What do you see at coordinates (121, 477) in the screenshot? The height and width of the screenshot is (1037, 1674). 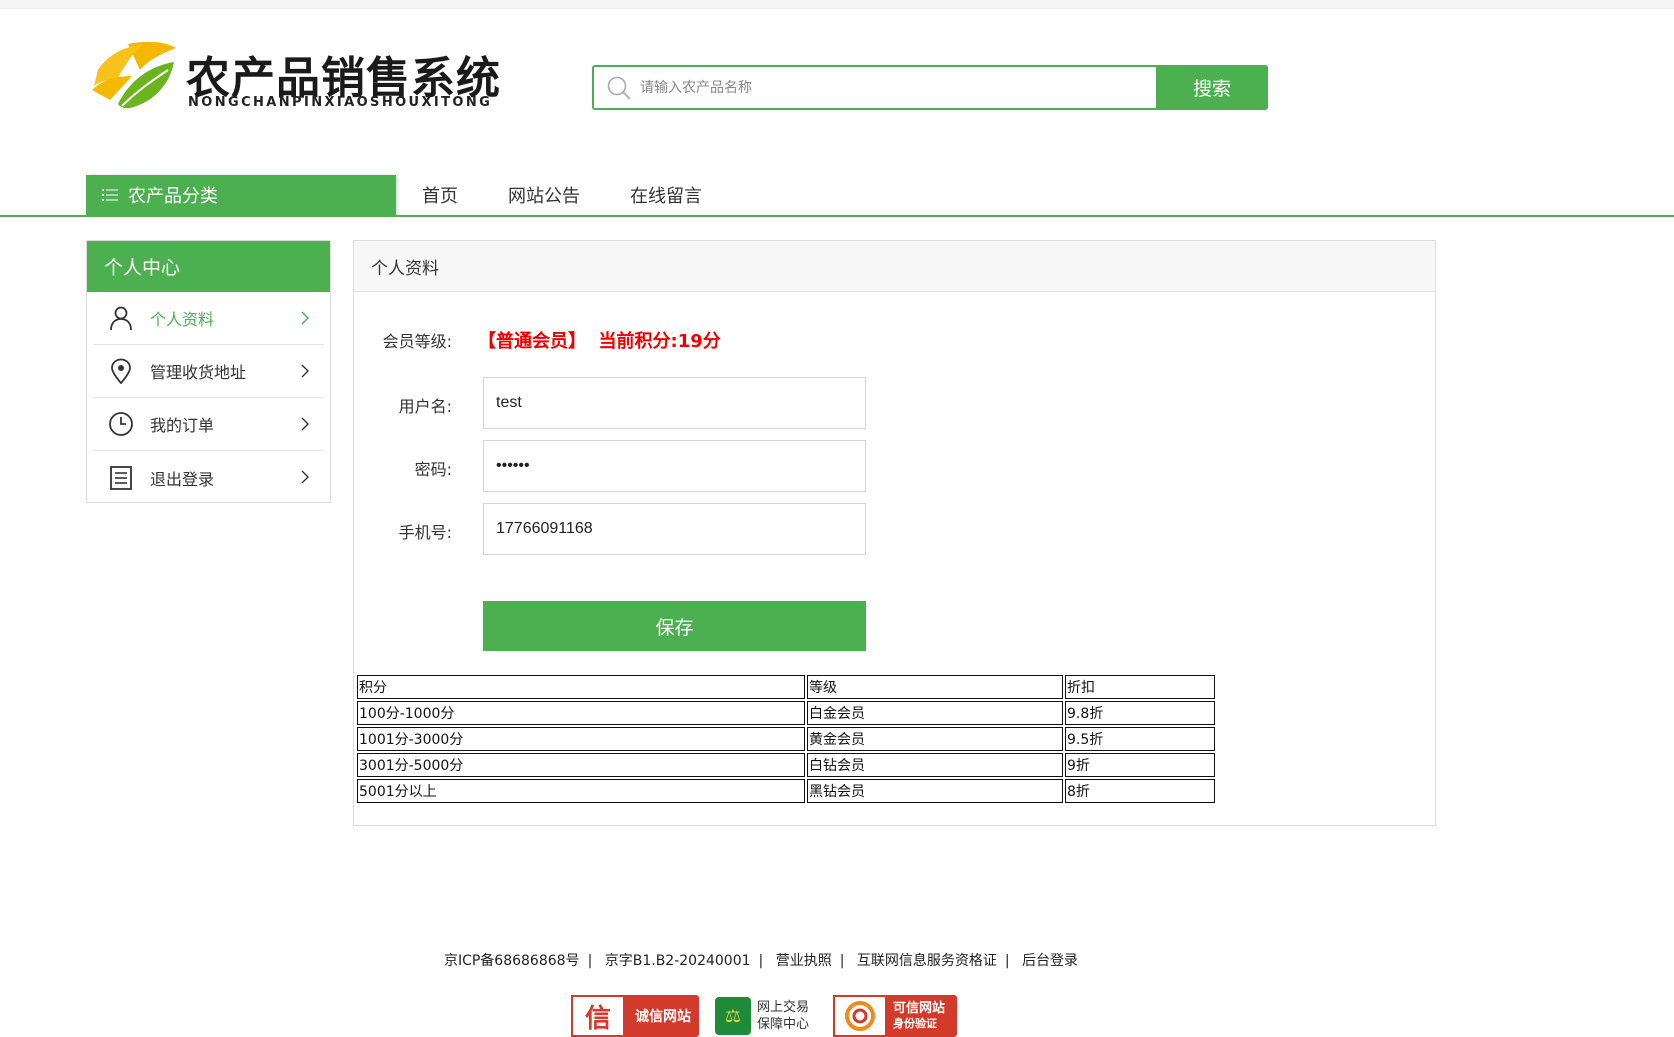 I see `document-icon` at bounding box center [121, 477].